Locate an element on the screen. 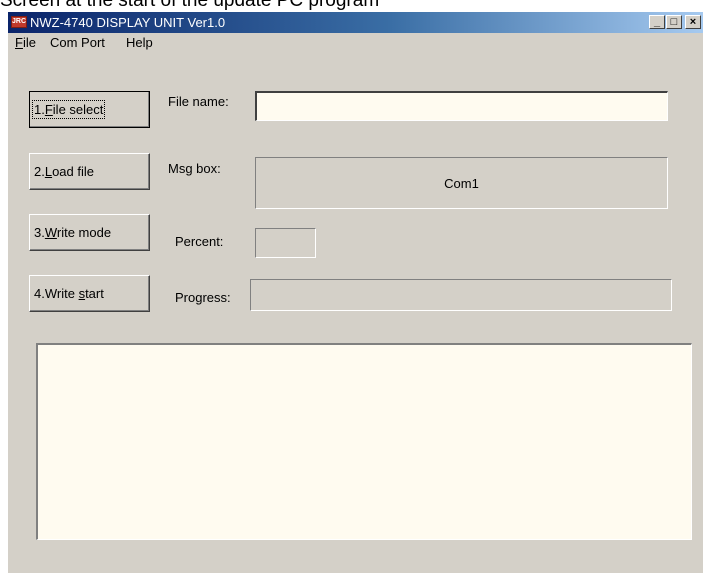  file-select-label: 1.File select is located at coordinates (68, 109).